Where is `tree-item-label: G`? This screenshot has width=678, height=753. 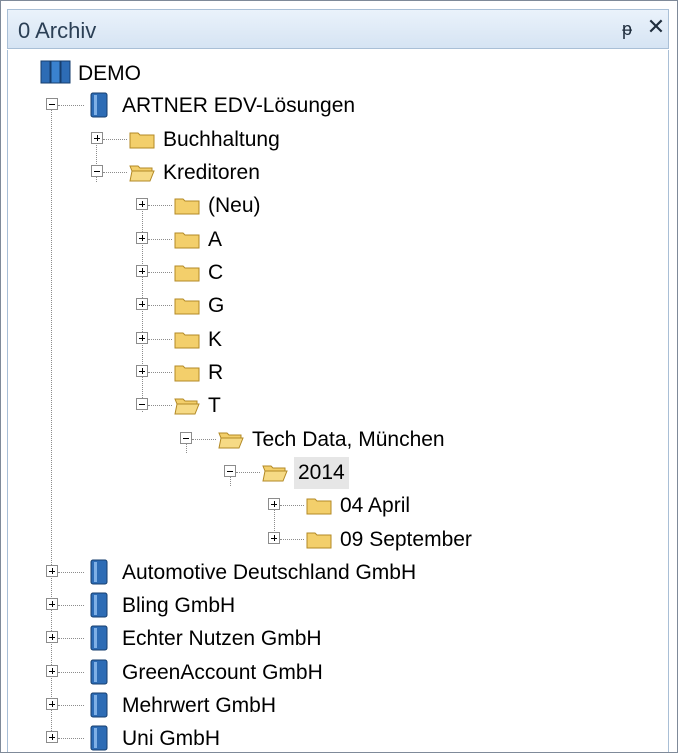
tree-item-label: G is located at coordinates (216, 305).